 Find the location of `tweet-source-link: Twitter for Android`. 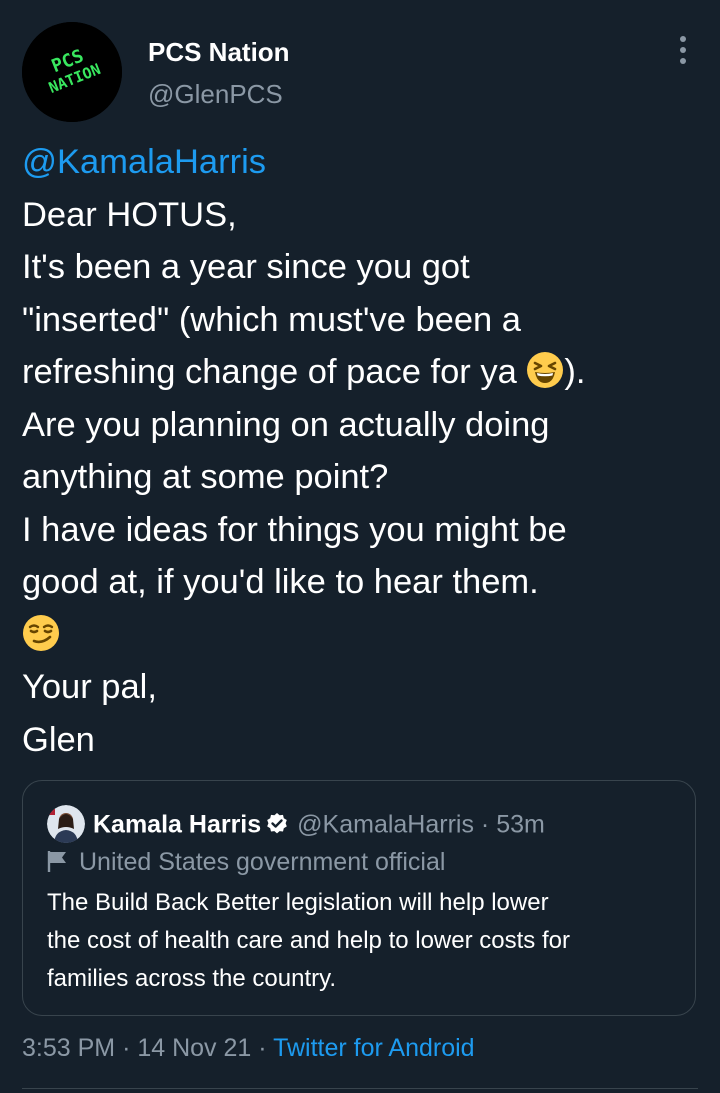

tweet-source-link: Twitter for Android is located at coordinates (373, 1048).